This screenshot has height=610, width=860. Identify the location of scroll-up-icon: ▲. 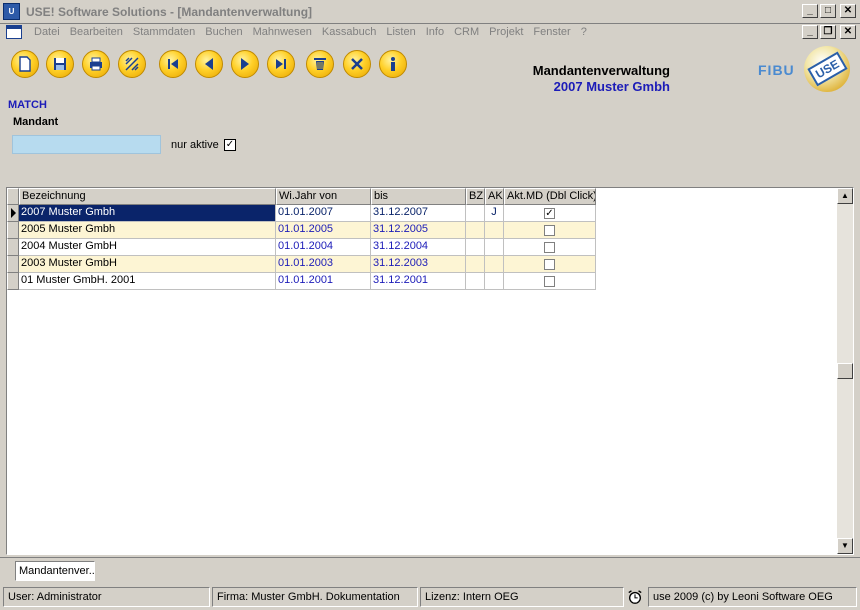
(845, 196).